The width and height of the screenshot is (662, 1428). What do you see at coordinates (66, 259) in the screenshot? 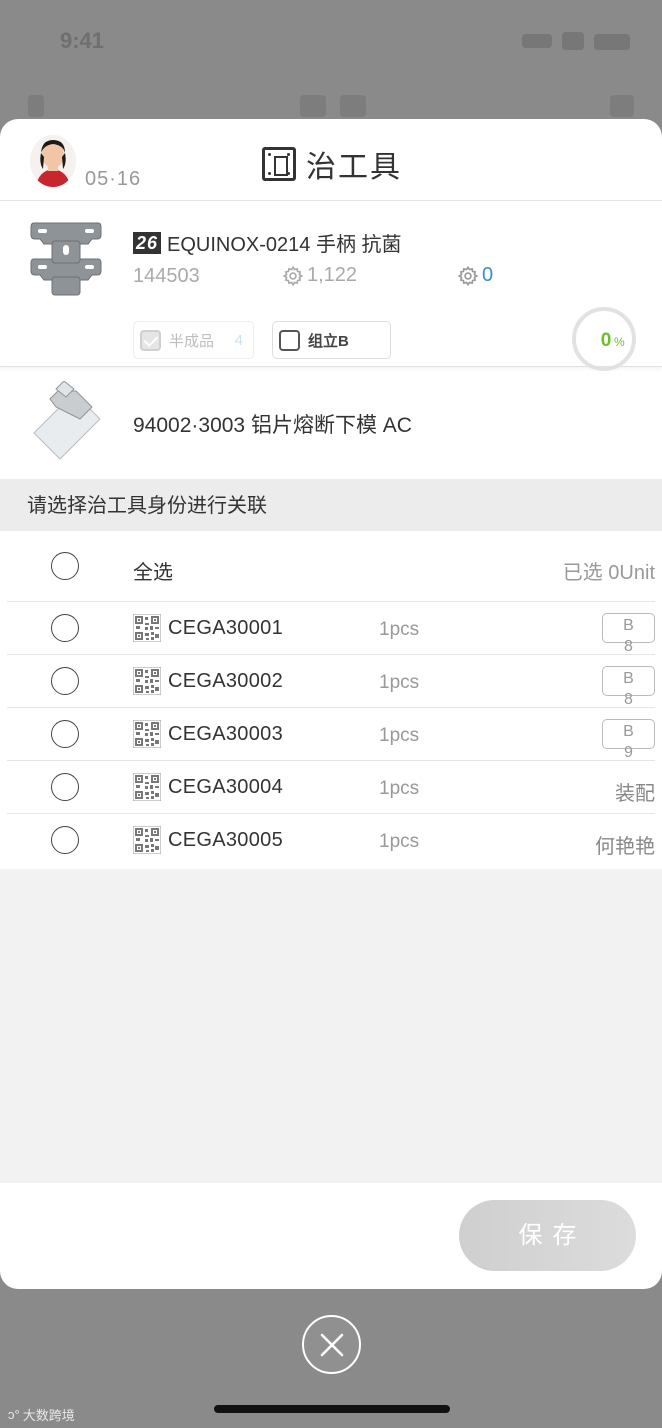
I see `product-image` at bounding box center [66, 259].